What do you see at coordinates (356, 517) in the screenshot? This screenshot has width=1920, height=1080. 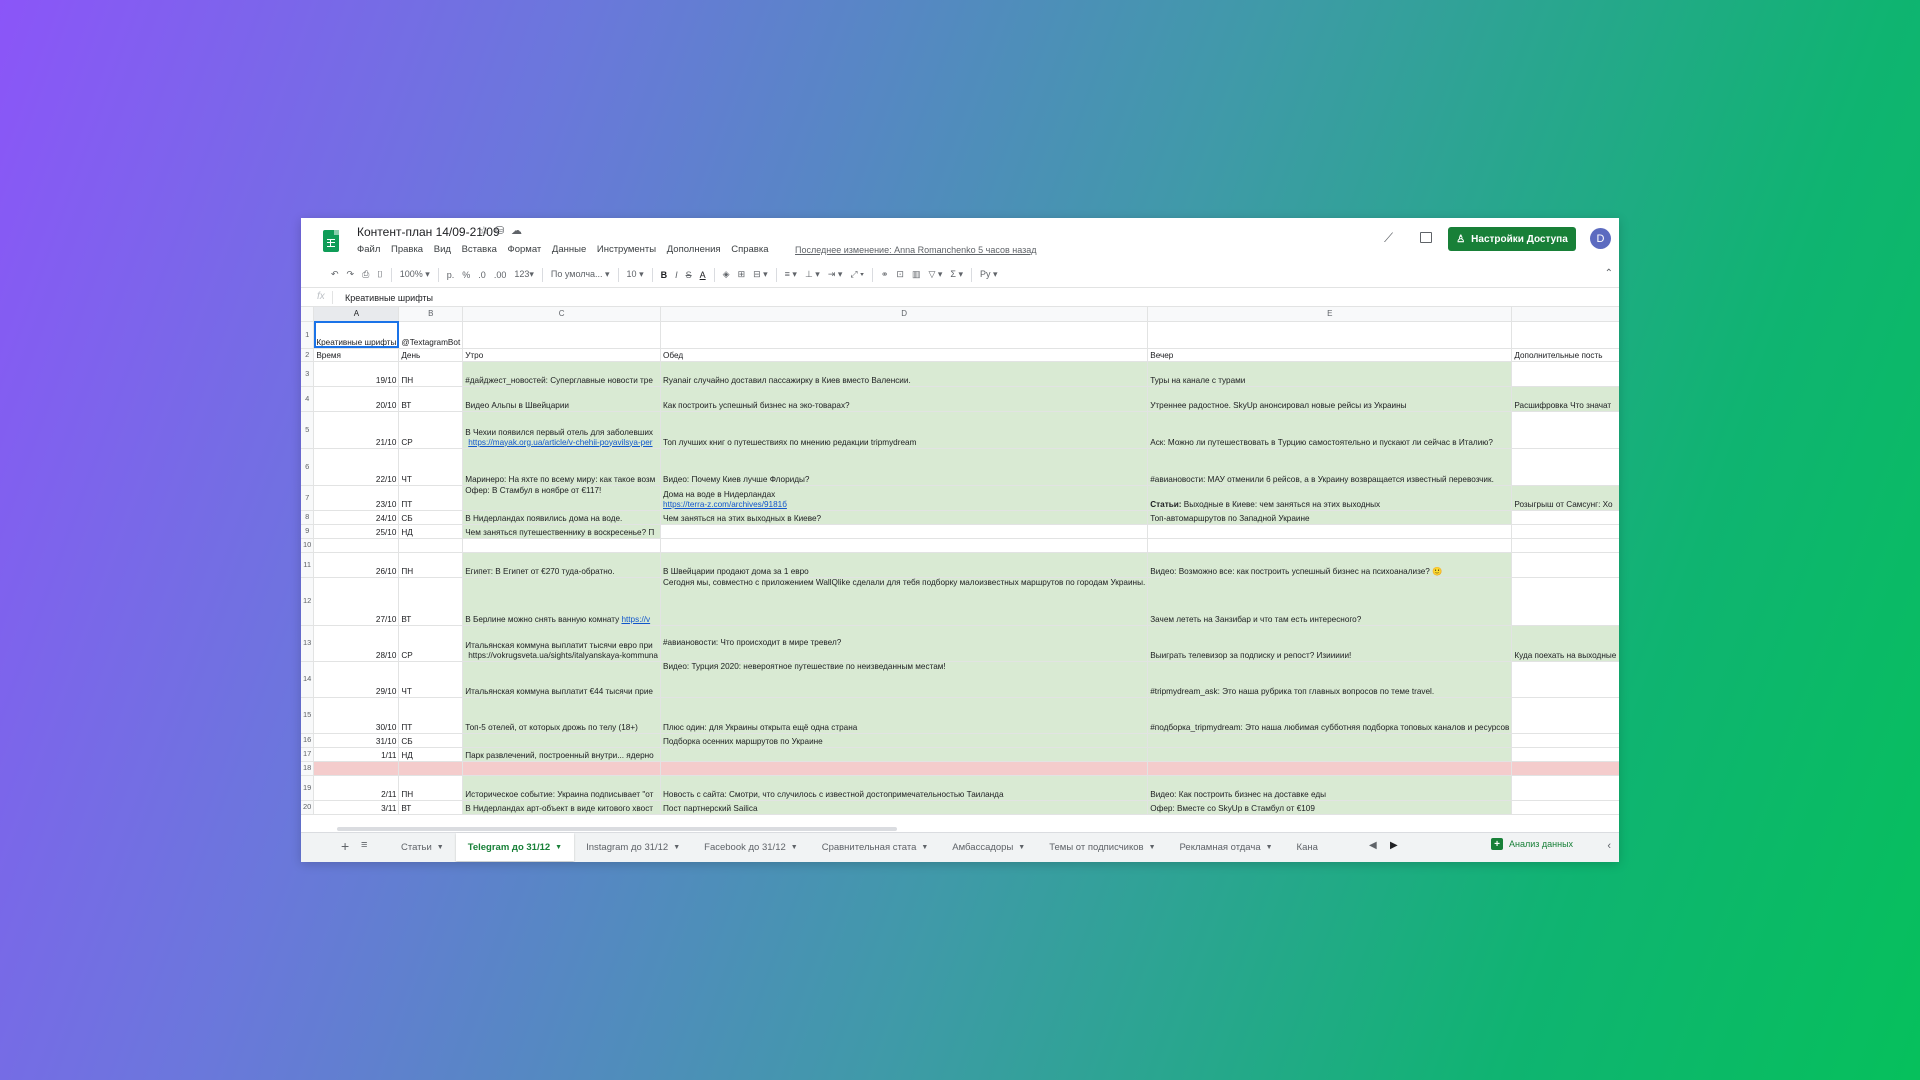 I see `date-cell: 24/10` at bounding box center [356, 517].